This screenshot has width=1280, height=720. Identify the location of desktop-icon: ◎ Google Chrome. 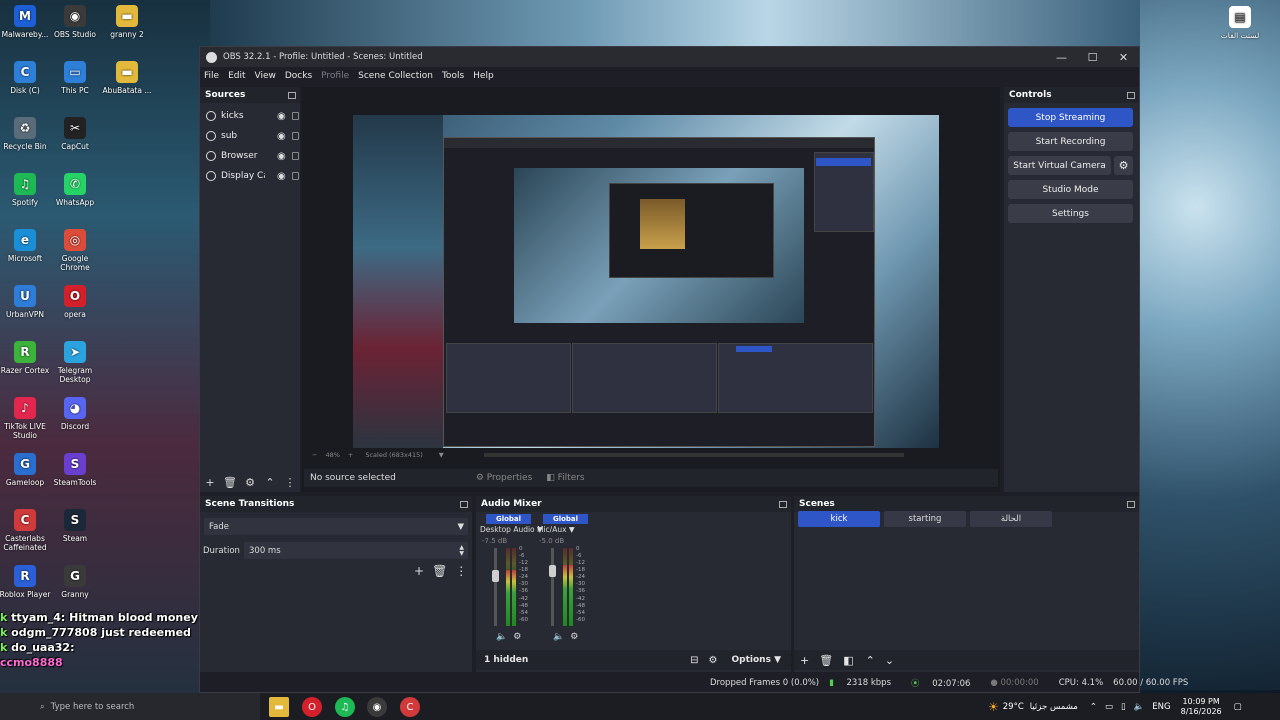
(75, 250).